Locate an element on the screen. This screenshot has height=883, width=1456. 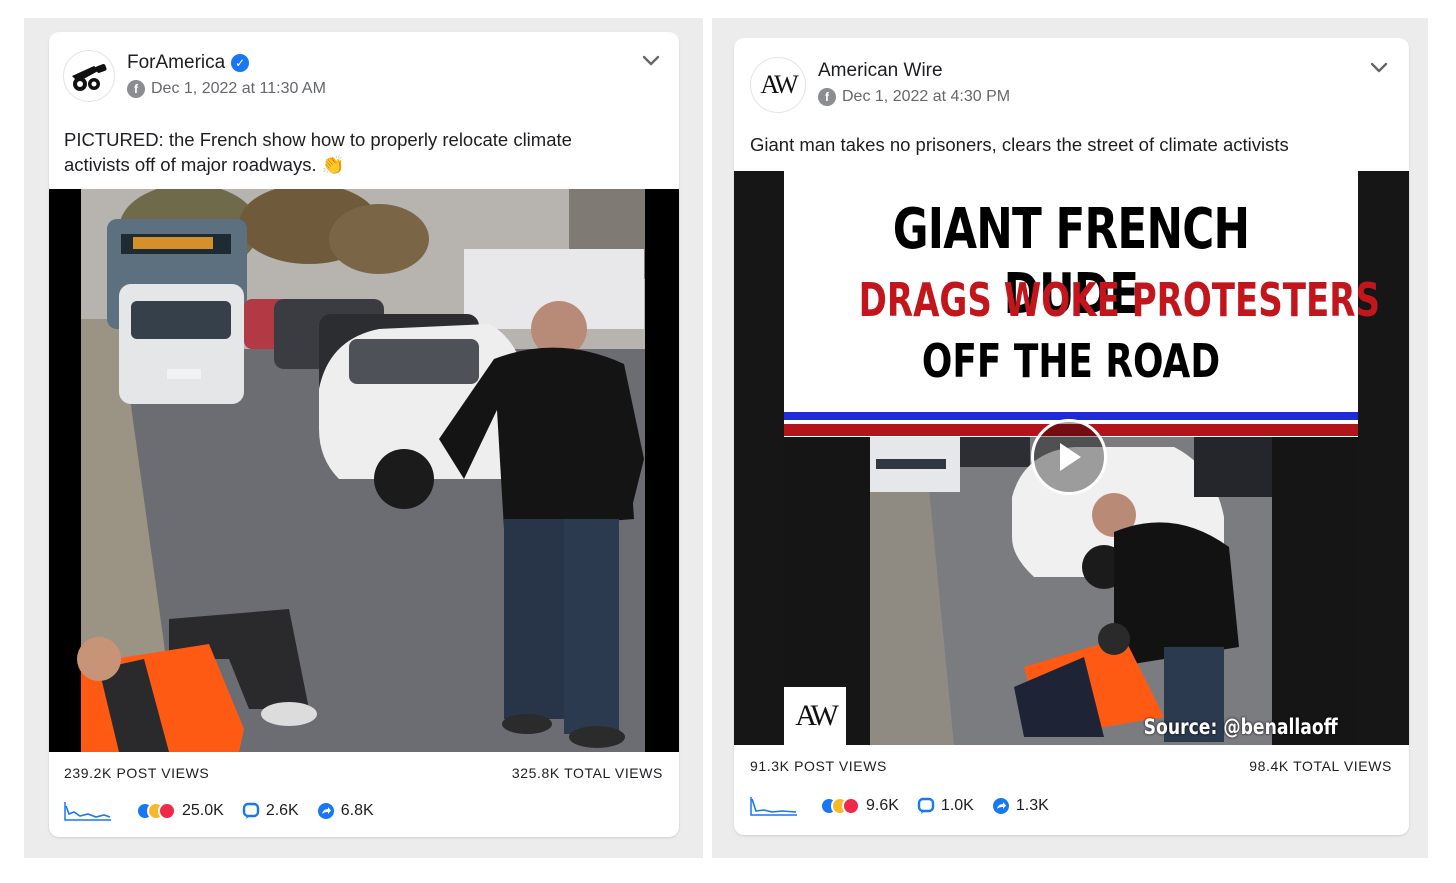
page-name: American Wire is located at coordinates (880, 71).